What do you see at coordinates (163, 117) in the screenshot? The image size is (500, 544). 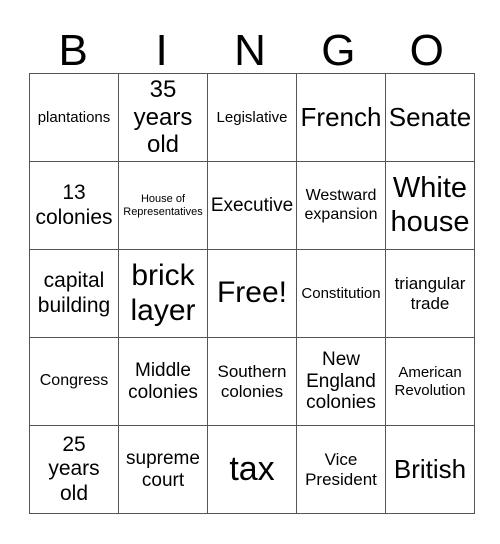 I see `bingo-cell: 35 years old` at bounding box center [163, 117].